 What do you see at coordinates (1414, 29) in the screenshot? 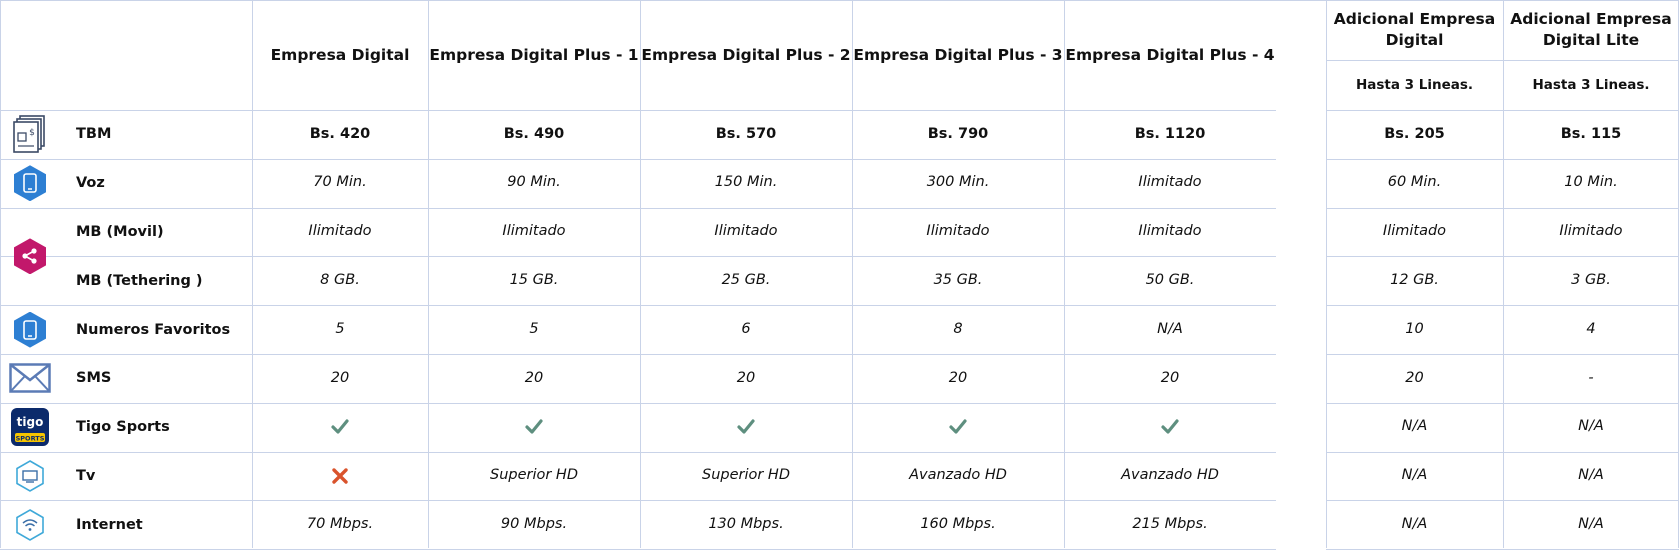
I see `additional-header: Adicional Empresa Digital` at bounding box center [1414, 29].